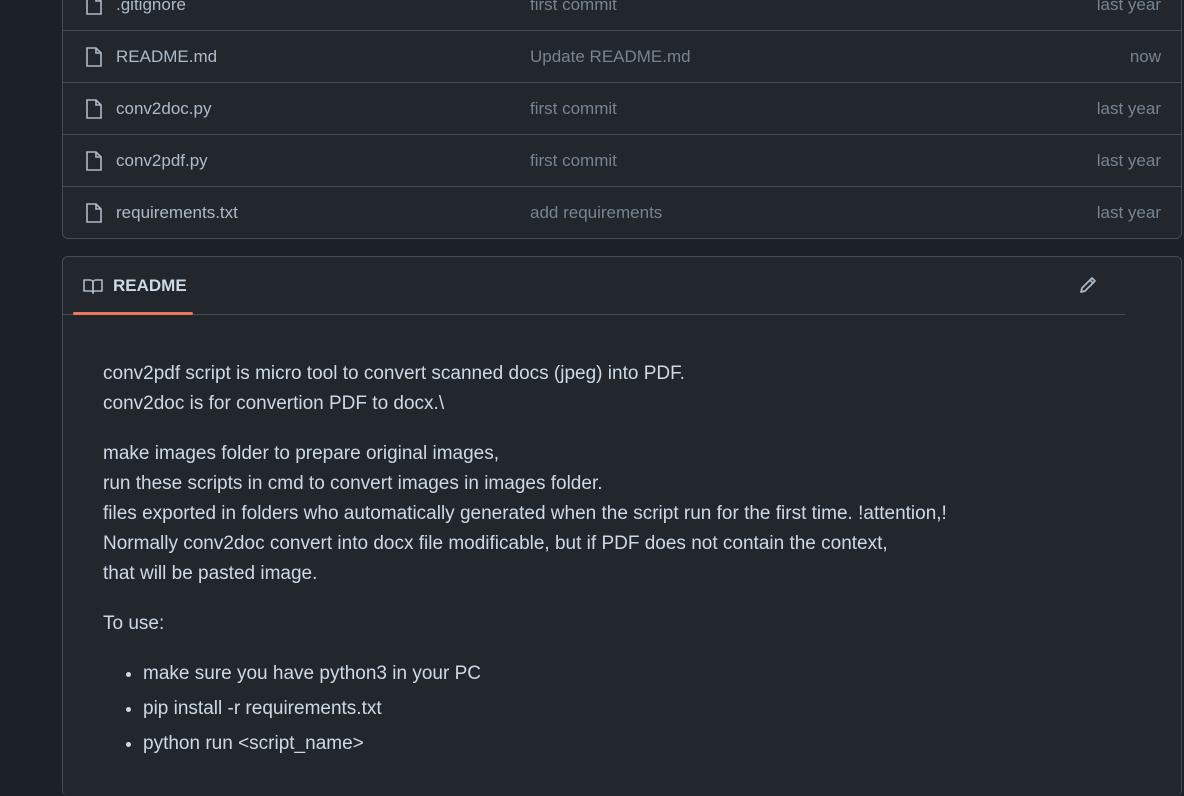  What do you see at coordinates (596, 213) in the screenshot?
I see `commit-message: add requirements` at bounding box center [596, 213].